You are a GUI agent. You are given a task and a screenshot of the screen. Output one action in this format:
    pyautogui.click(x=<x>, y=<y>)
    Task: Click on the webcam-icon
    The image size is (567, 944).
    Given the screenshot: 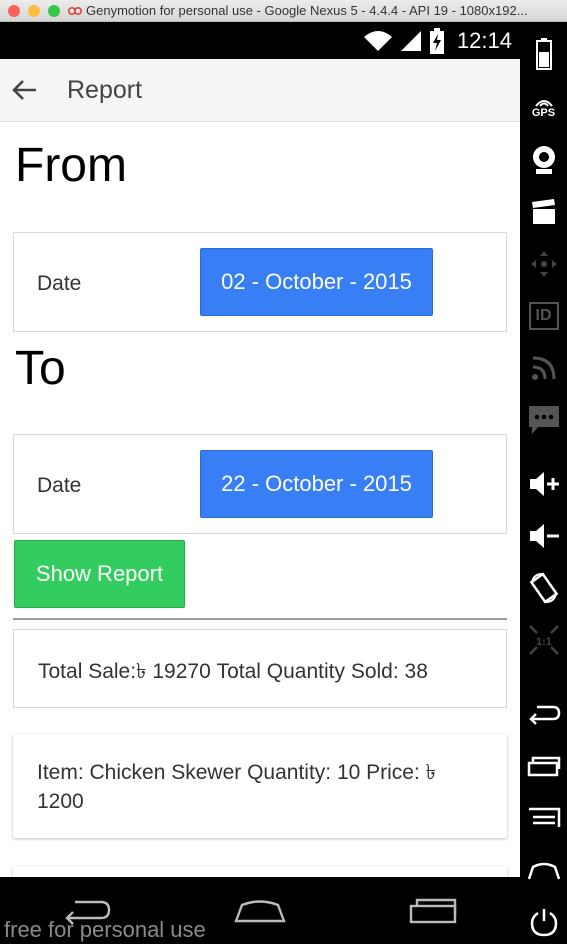 What is the action you would take?
    pyautogui.click(x=543, y=160)
    